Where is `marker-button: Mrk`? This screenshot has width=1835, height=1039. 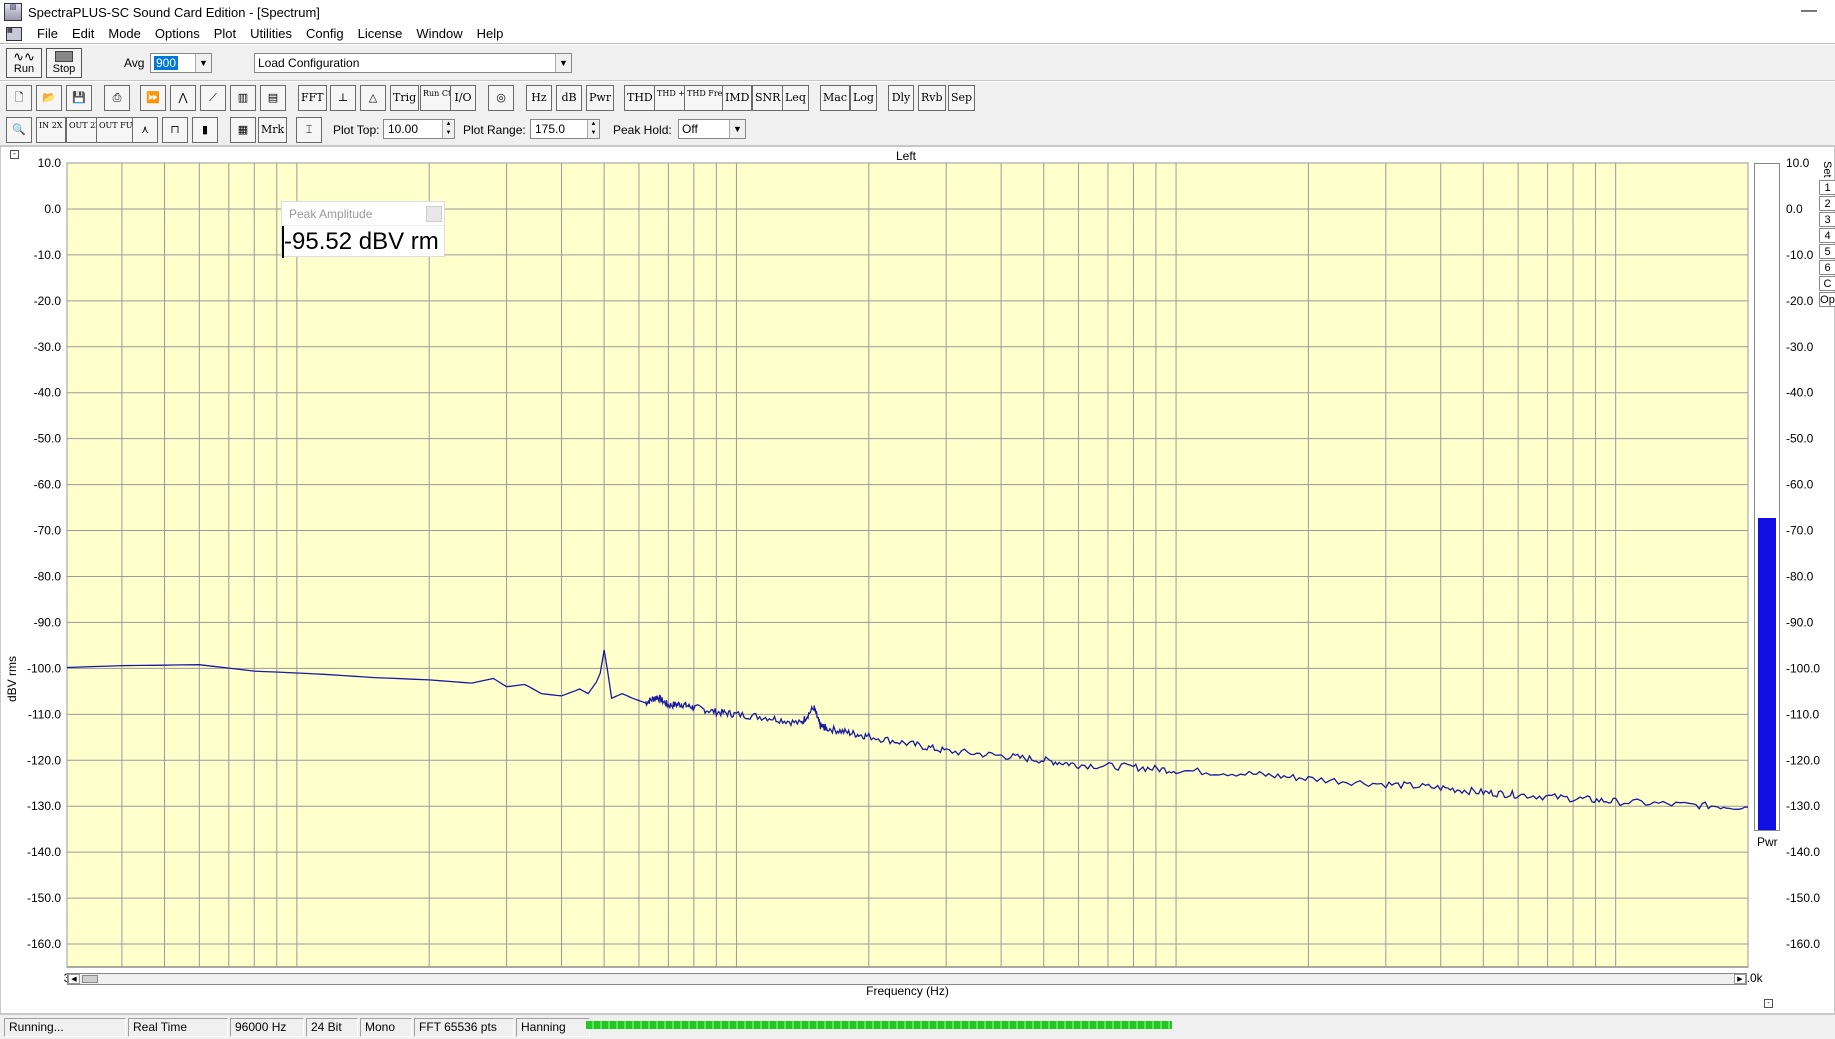 marker-button: Mrk is located at coordinates (273, 130).